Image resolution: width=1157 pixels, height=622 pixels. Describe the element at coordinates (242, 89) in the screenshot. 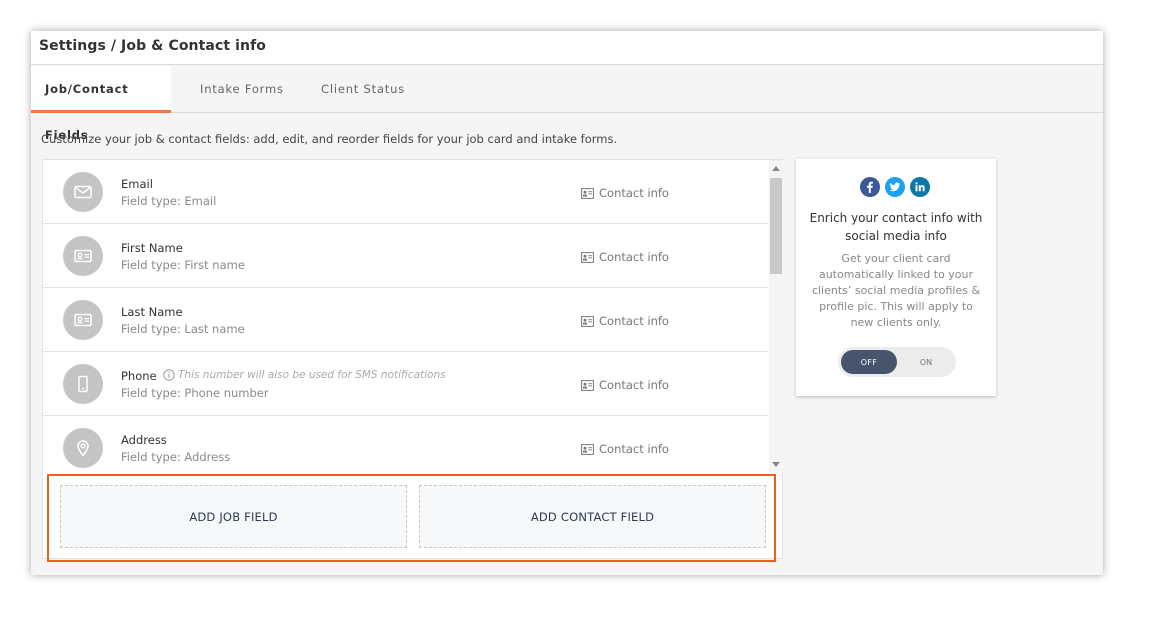

I see `tab-intake-forms: Intake Forms` at that location.